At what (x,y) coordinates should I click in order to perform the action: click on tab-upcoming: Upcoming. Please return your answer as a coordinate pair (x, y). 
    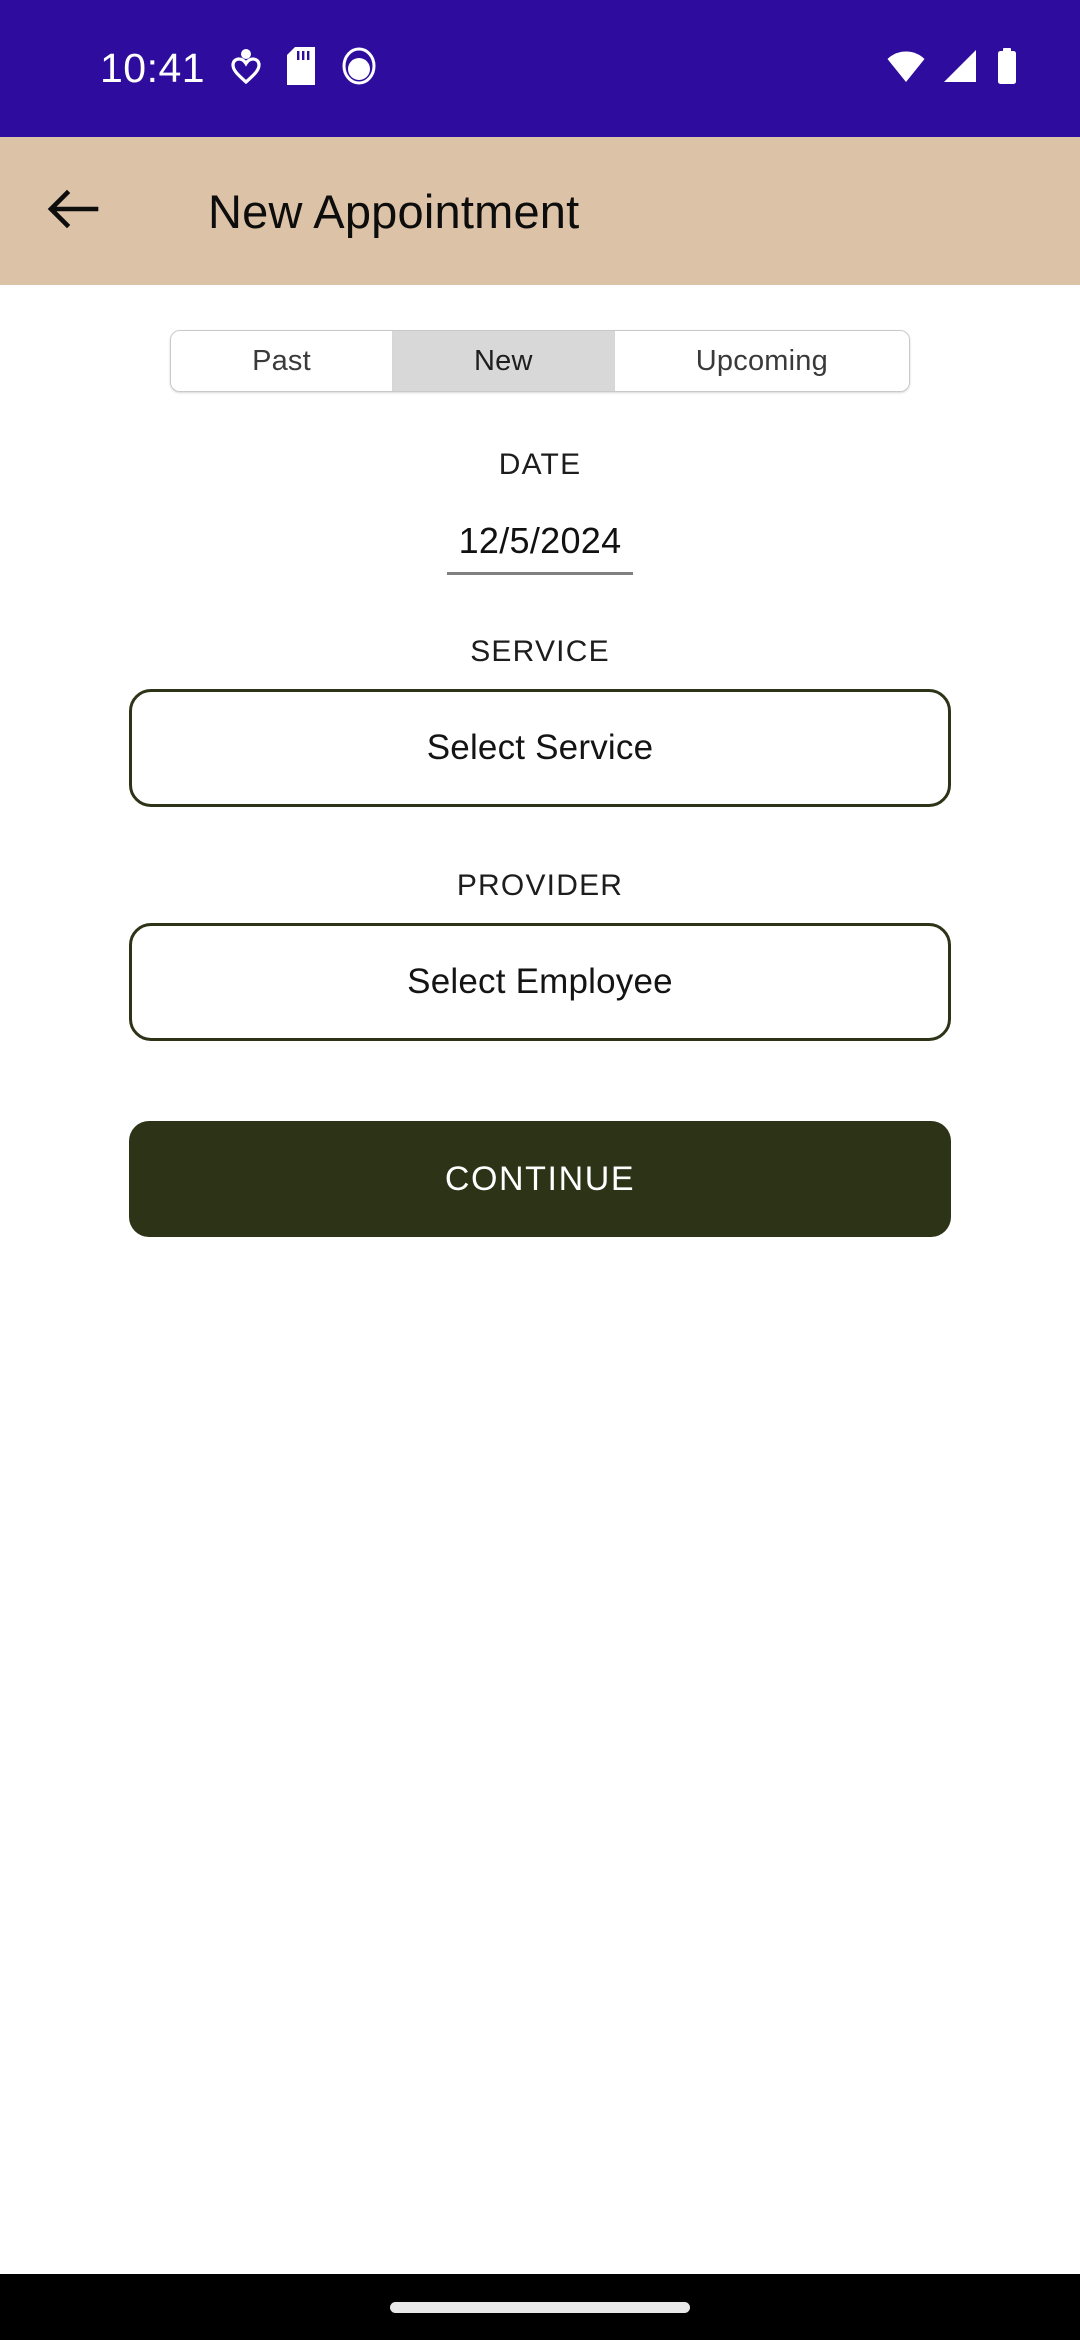
    Looking at the image, I should click on (761, 361).